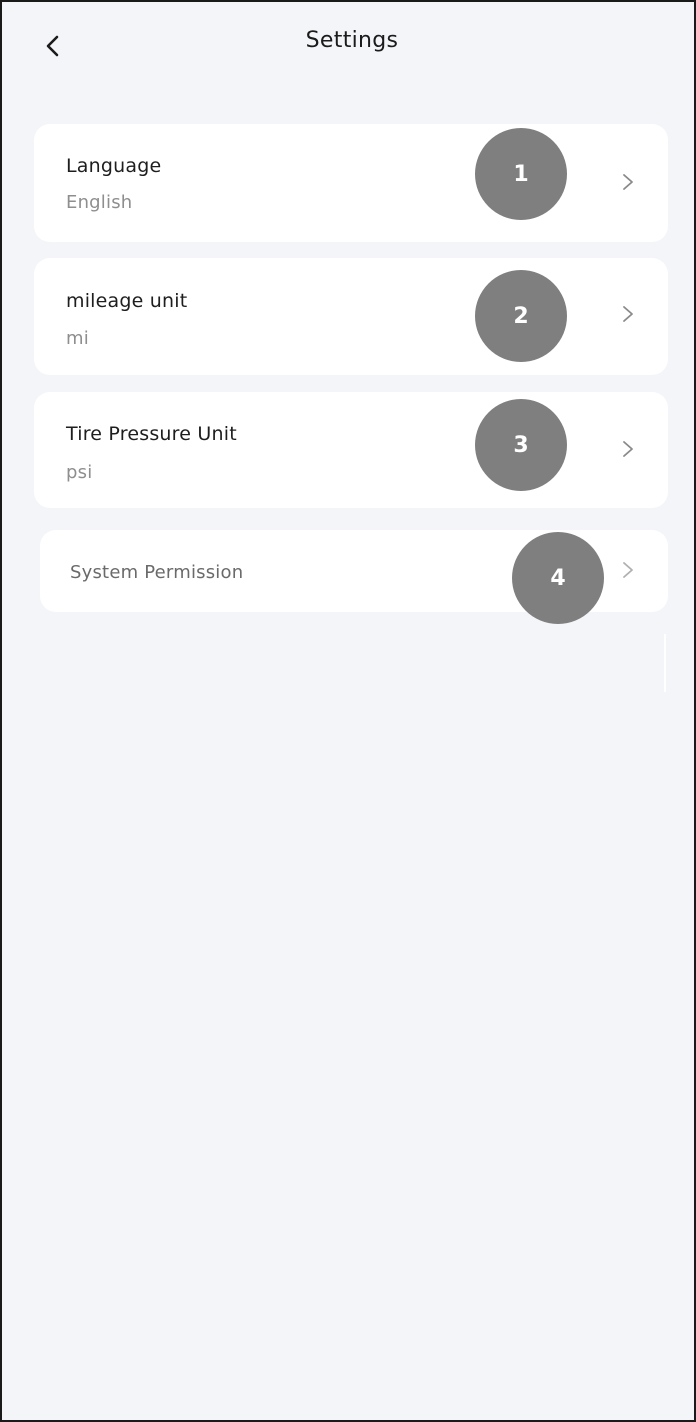 The height and width of the screenshot is (1422, 696). What do you see at coordinates (665, 663) in the screenshot?
I see `scroll-indicator` at bounding box center [665, 663].